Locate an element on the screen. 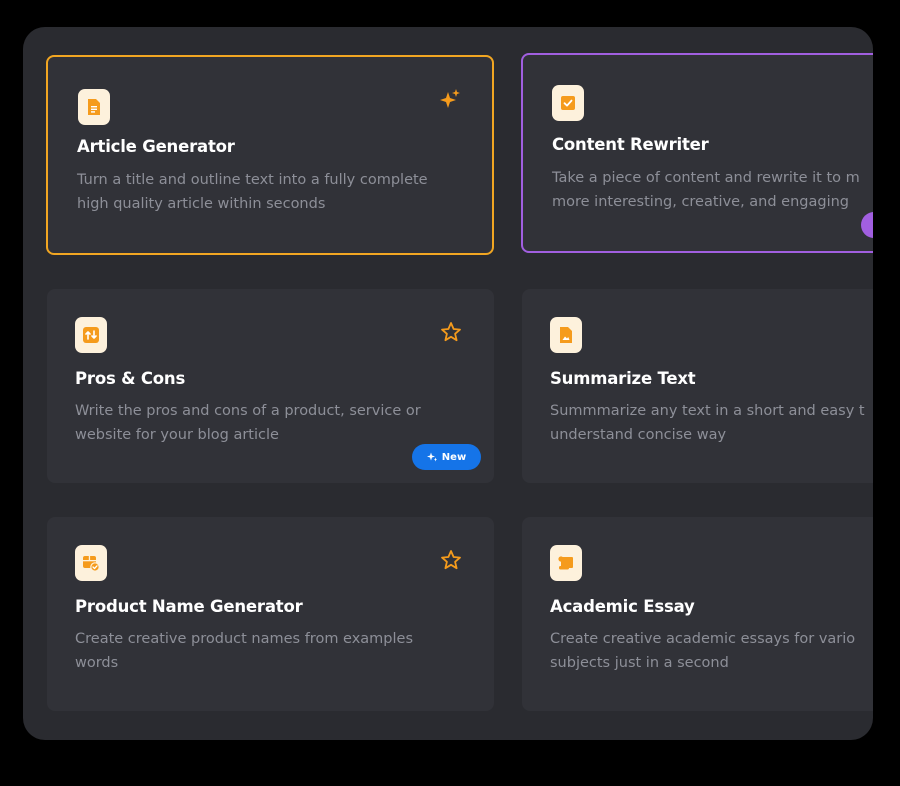 This screenshot has height=786, width=900. box-check-icon is located at coordinates (91, 563).